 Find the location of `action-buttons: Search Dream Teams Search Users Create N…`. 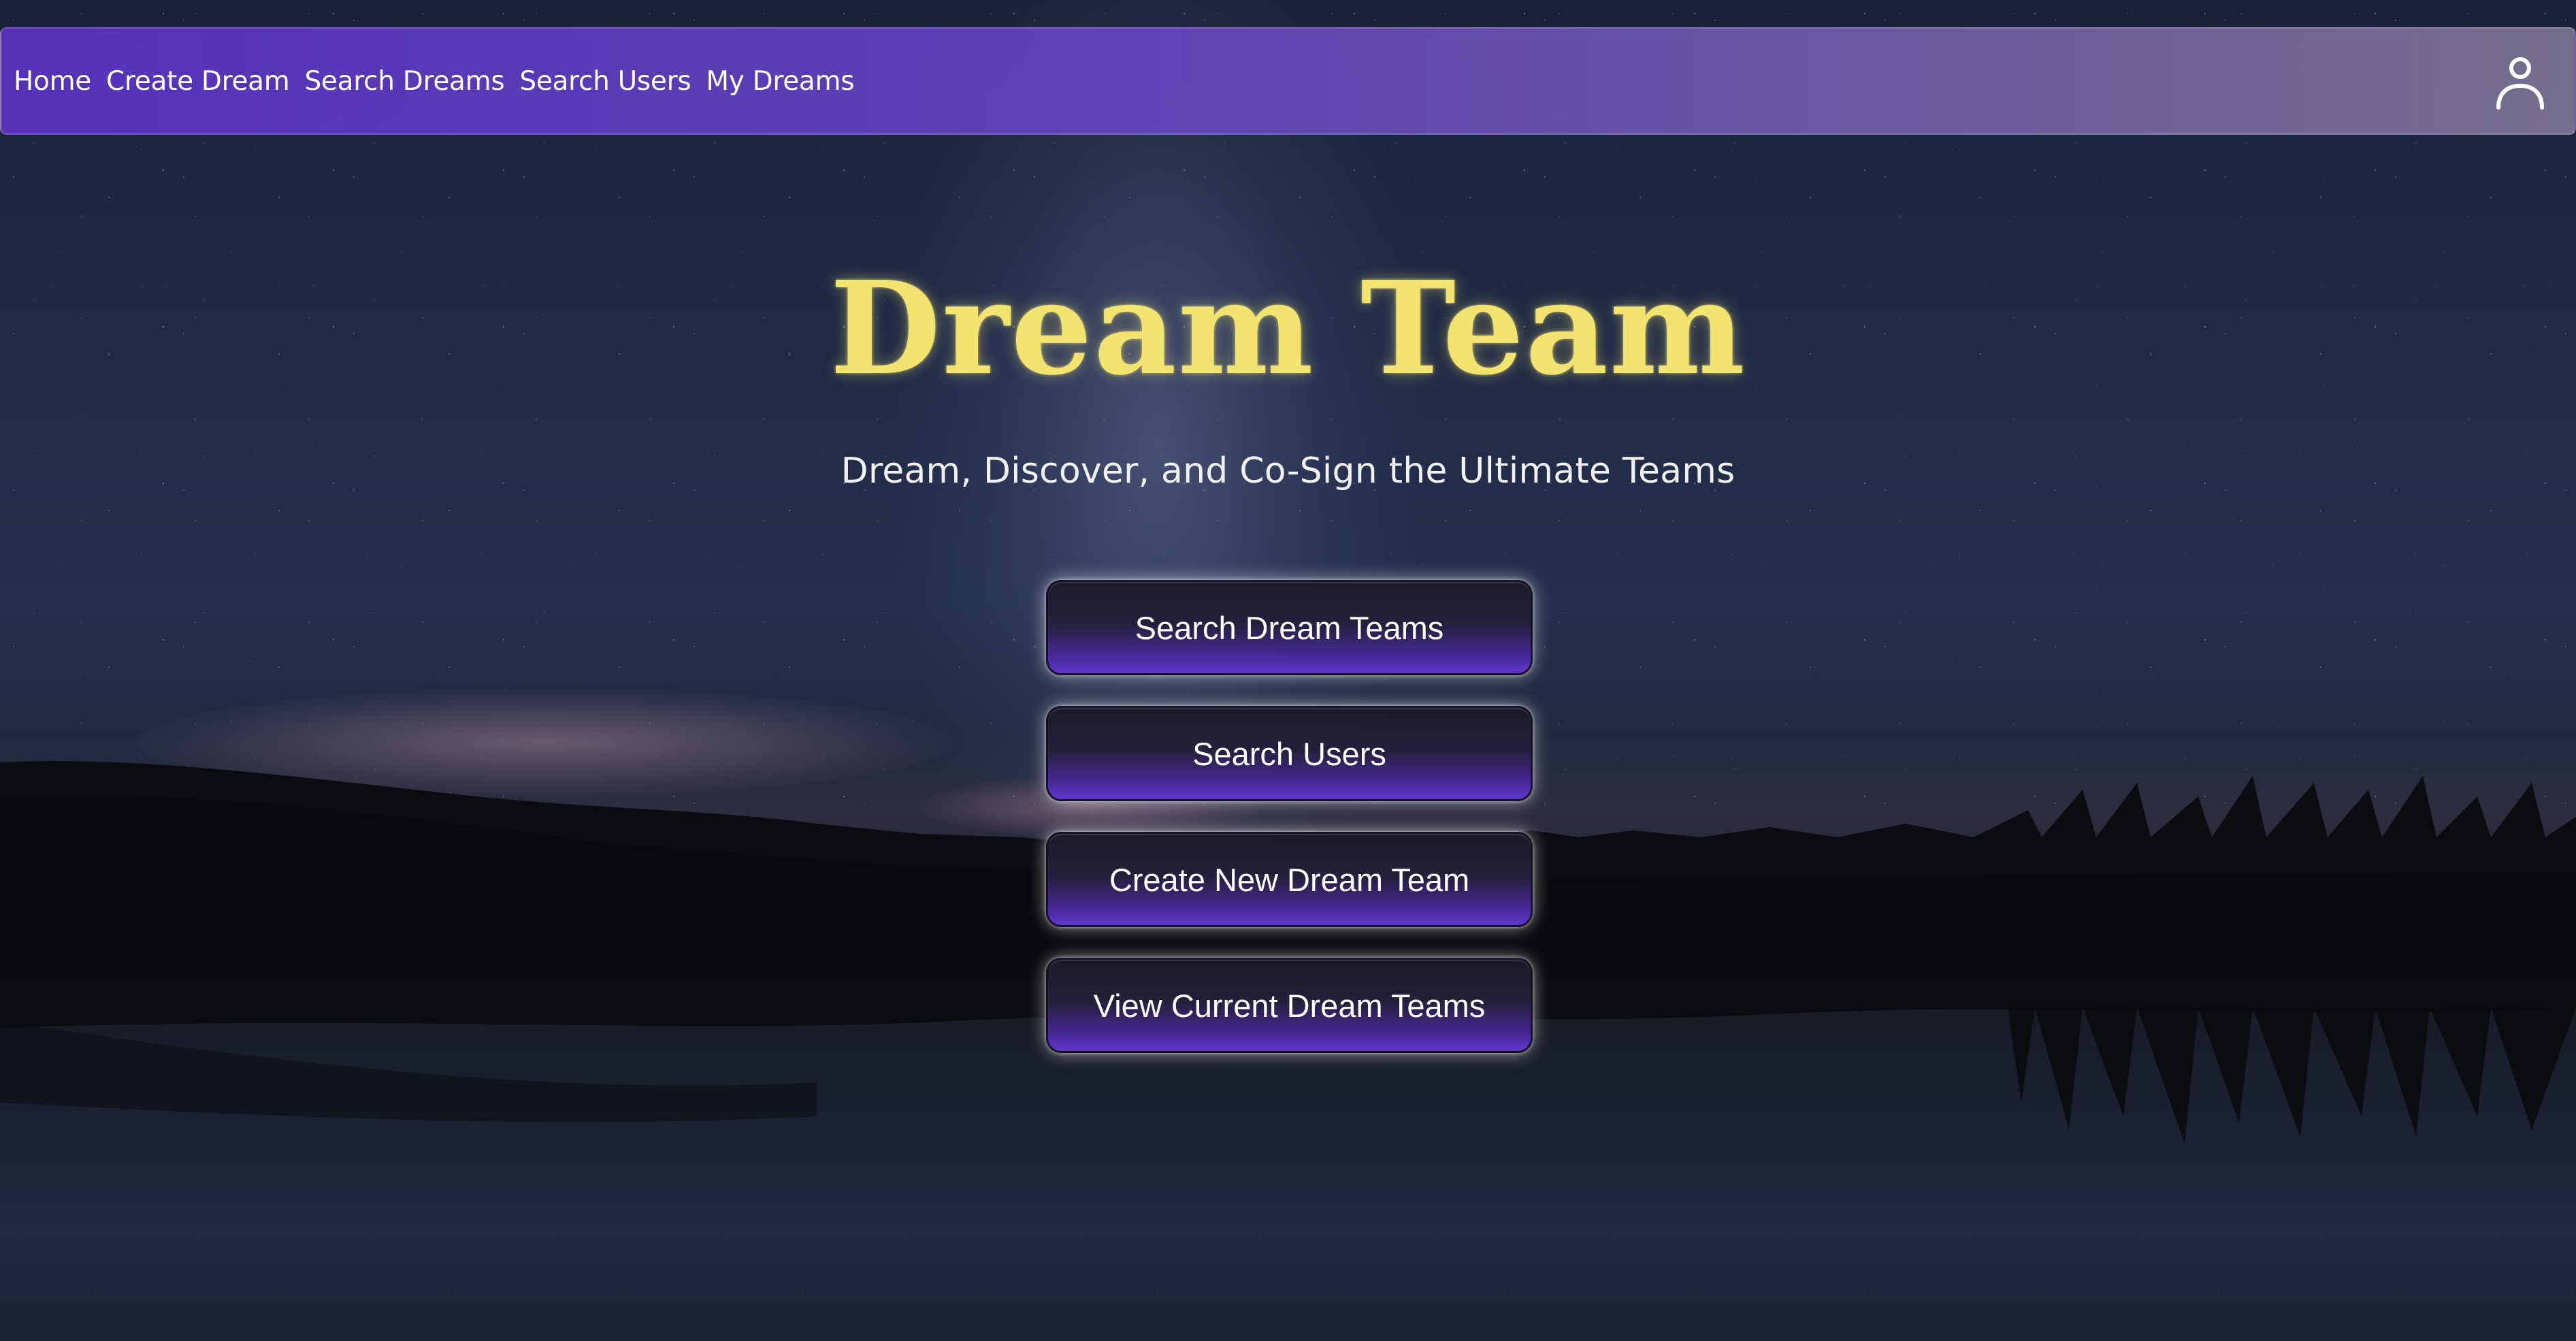

action-buttons: Search Dream Teams Search Users Create N… is located at coordinates (1289, 832).